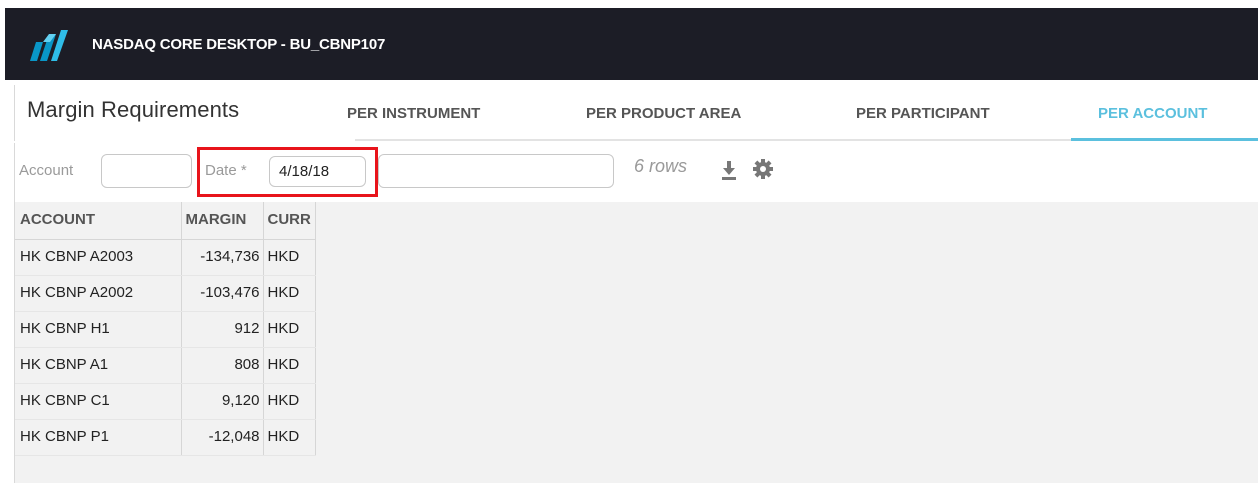  Describe the element at coordinates (98, 221) in the screenshot. I see `column-header-account: ACCOUNT` at that location.